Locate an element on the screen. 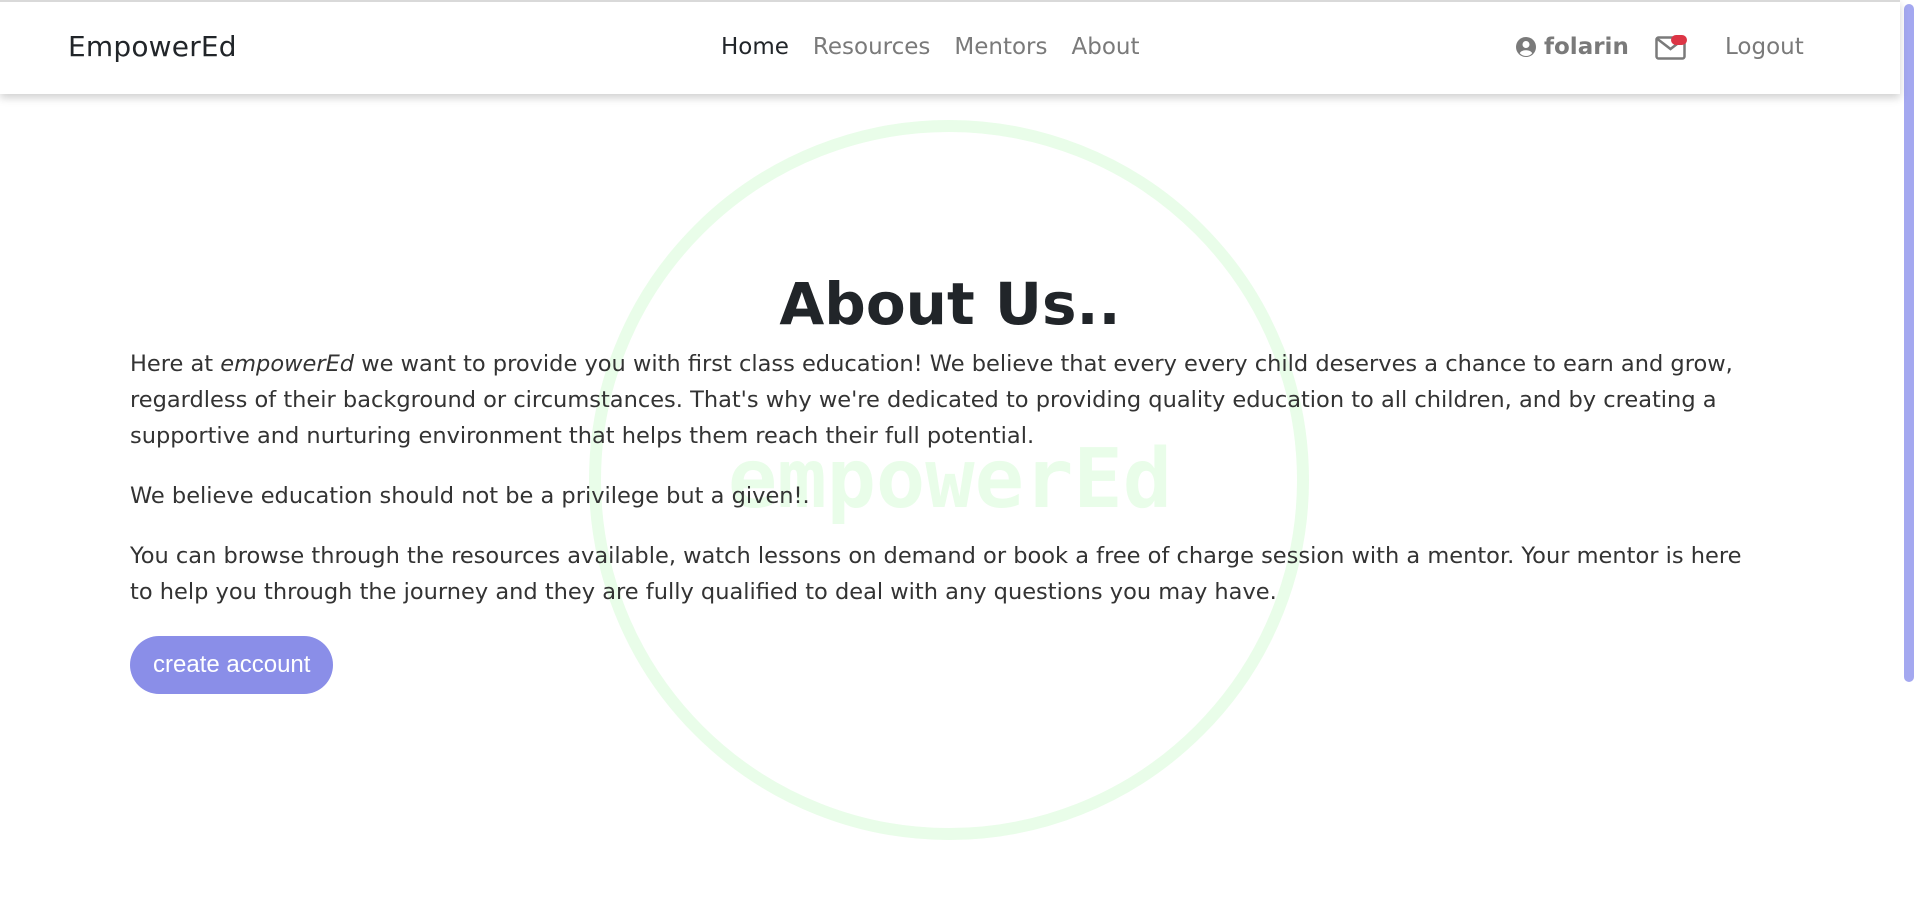 The image size is (1915, 900). intro-brand: empowerEd is located at coordinates (287, 364).